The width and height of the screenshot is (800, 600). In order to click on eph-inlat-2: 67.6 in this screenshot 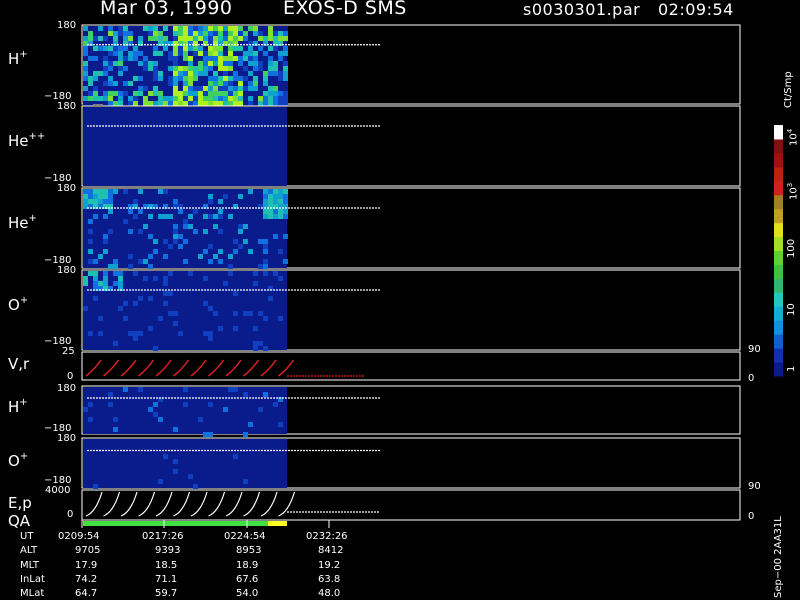, I will do `click(247, 579)`.